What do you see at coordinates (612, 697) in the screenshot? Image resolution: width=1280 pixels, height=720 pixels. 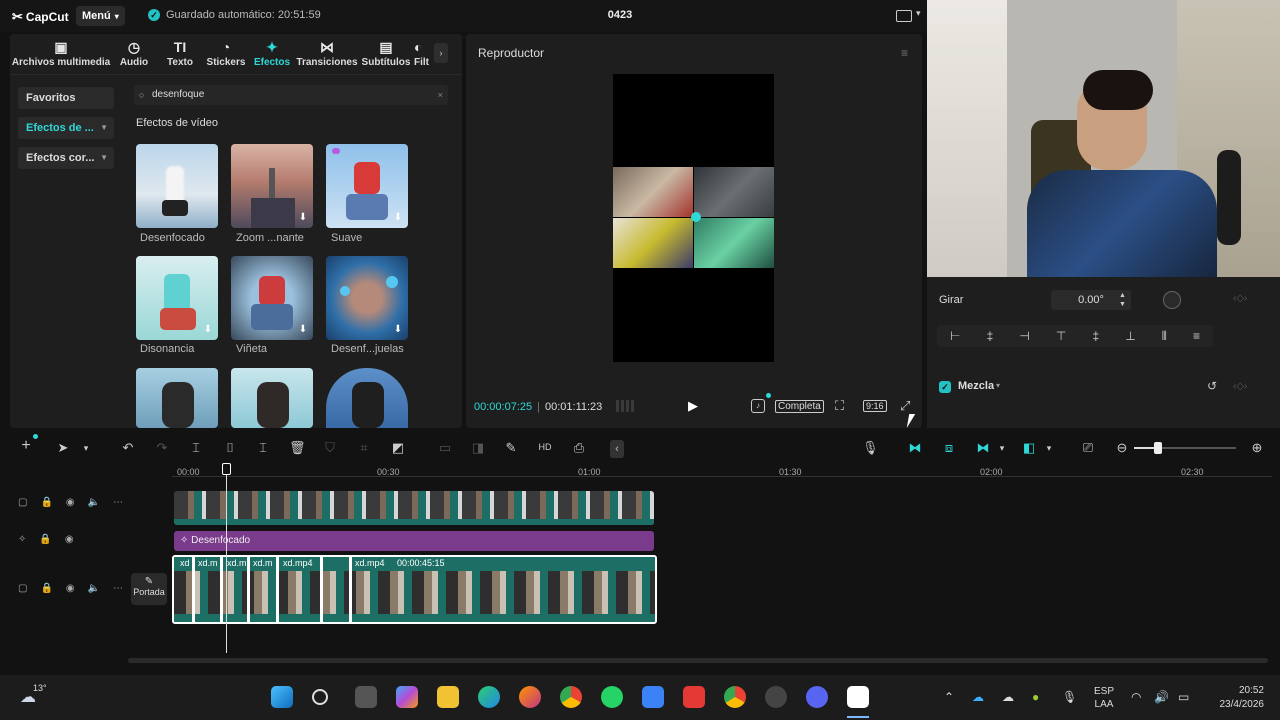 I see `whatsapp-icon` at bounding box center [612, 697].